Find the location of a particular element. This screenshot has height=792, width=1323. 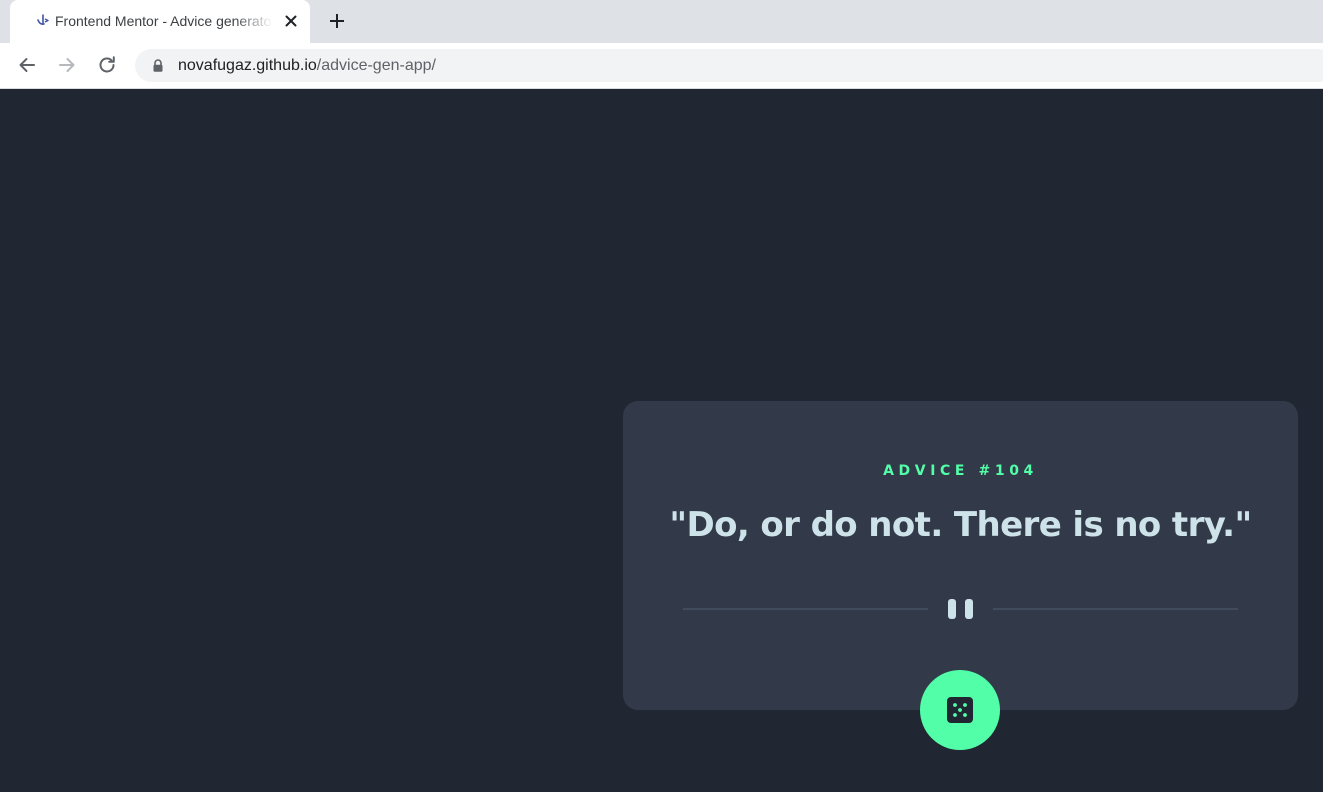

browser-toolbar: novafugaz.github.io/advice-gen-app/ is located at coordinates (661, 66).